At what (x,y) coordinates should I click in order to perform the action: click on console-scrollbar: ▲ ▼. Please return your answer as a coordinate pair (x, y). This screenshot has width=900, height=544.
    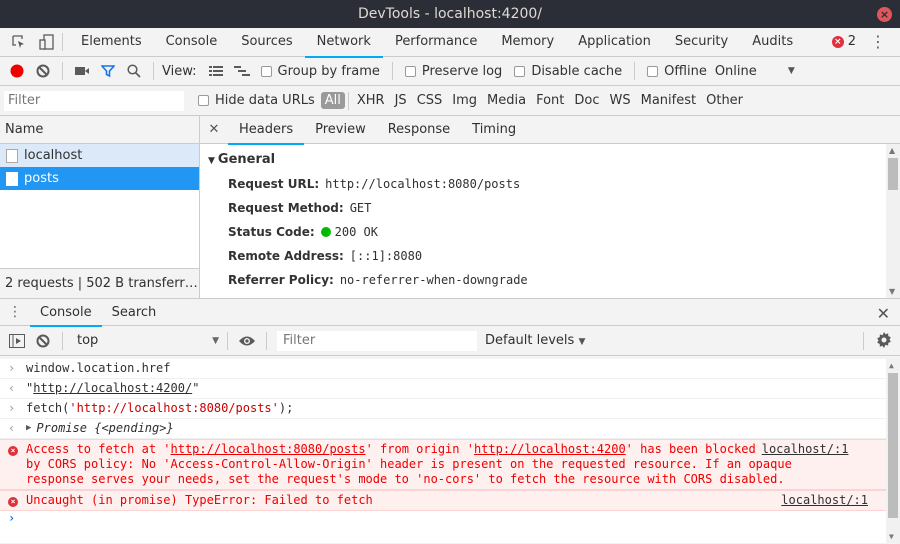
    Looking at the image, I should click on (893, 451).